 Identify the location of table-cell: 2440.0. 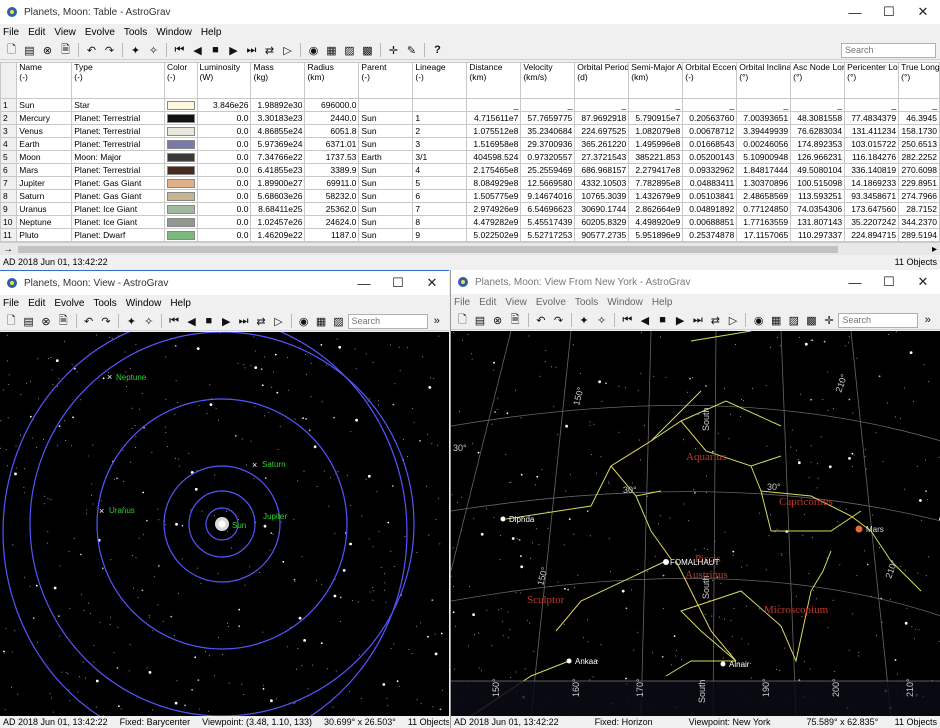
(332, 118).